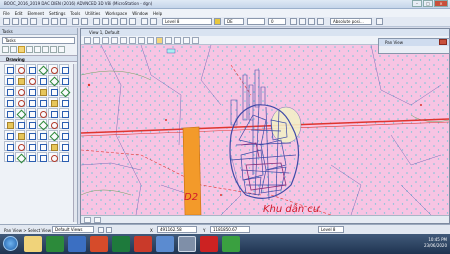 The image size is (450, 254). What do you see at coordinates (31, 69) in the screenshot?
I see `place-line-icon` at bounding box center [31, 69].